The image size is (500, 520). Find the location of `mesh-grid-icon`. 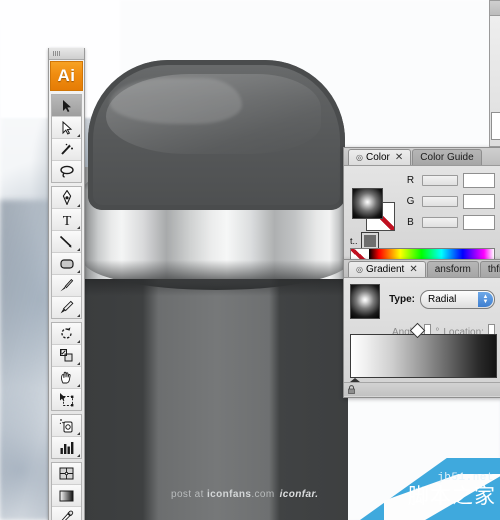

mesh-grid-icon is located at coordinates (66, 473).